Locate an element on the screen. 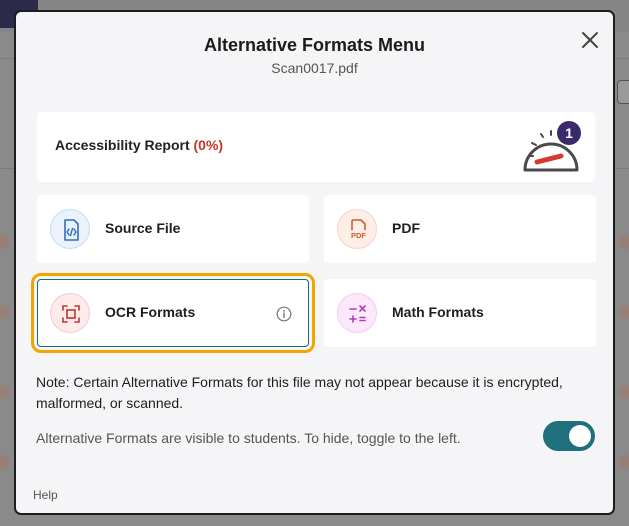 The width and height of the screenshot is (629, 526). source-file-option: Source File is located at coordinates (173, 229).